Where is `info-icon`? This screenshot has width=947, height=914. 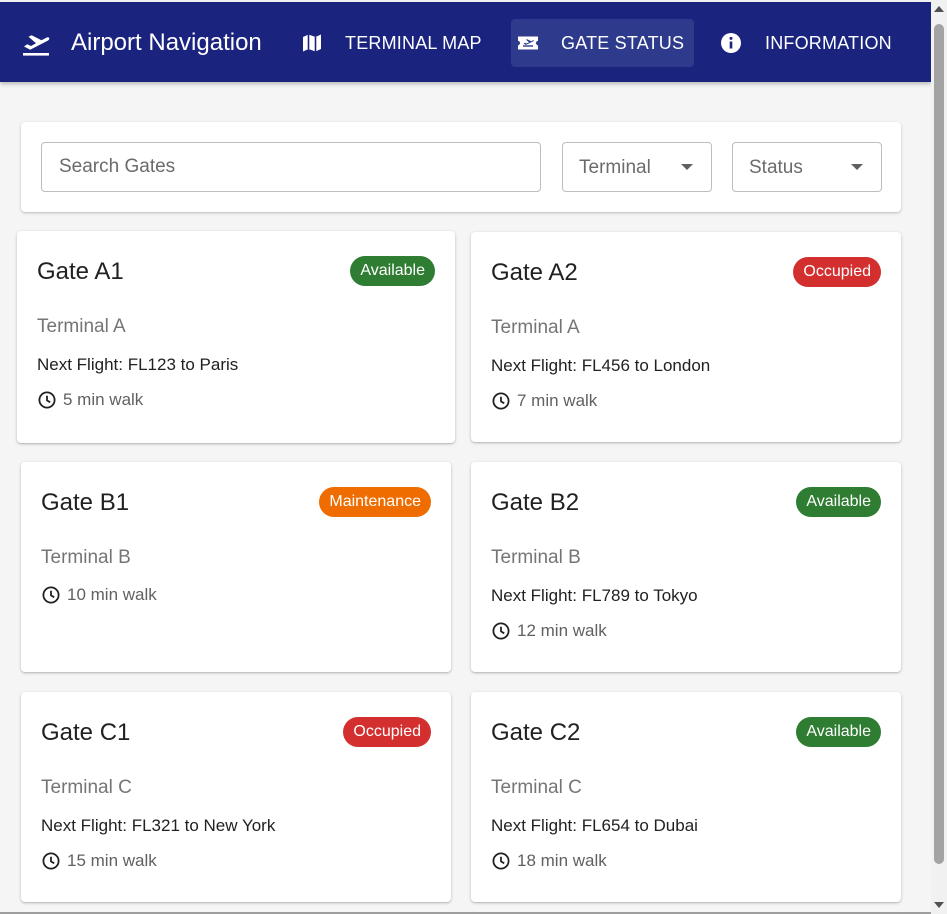 info-icon is located at coordinates (731, 43).